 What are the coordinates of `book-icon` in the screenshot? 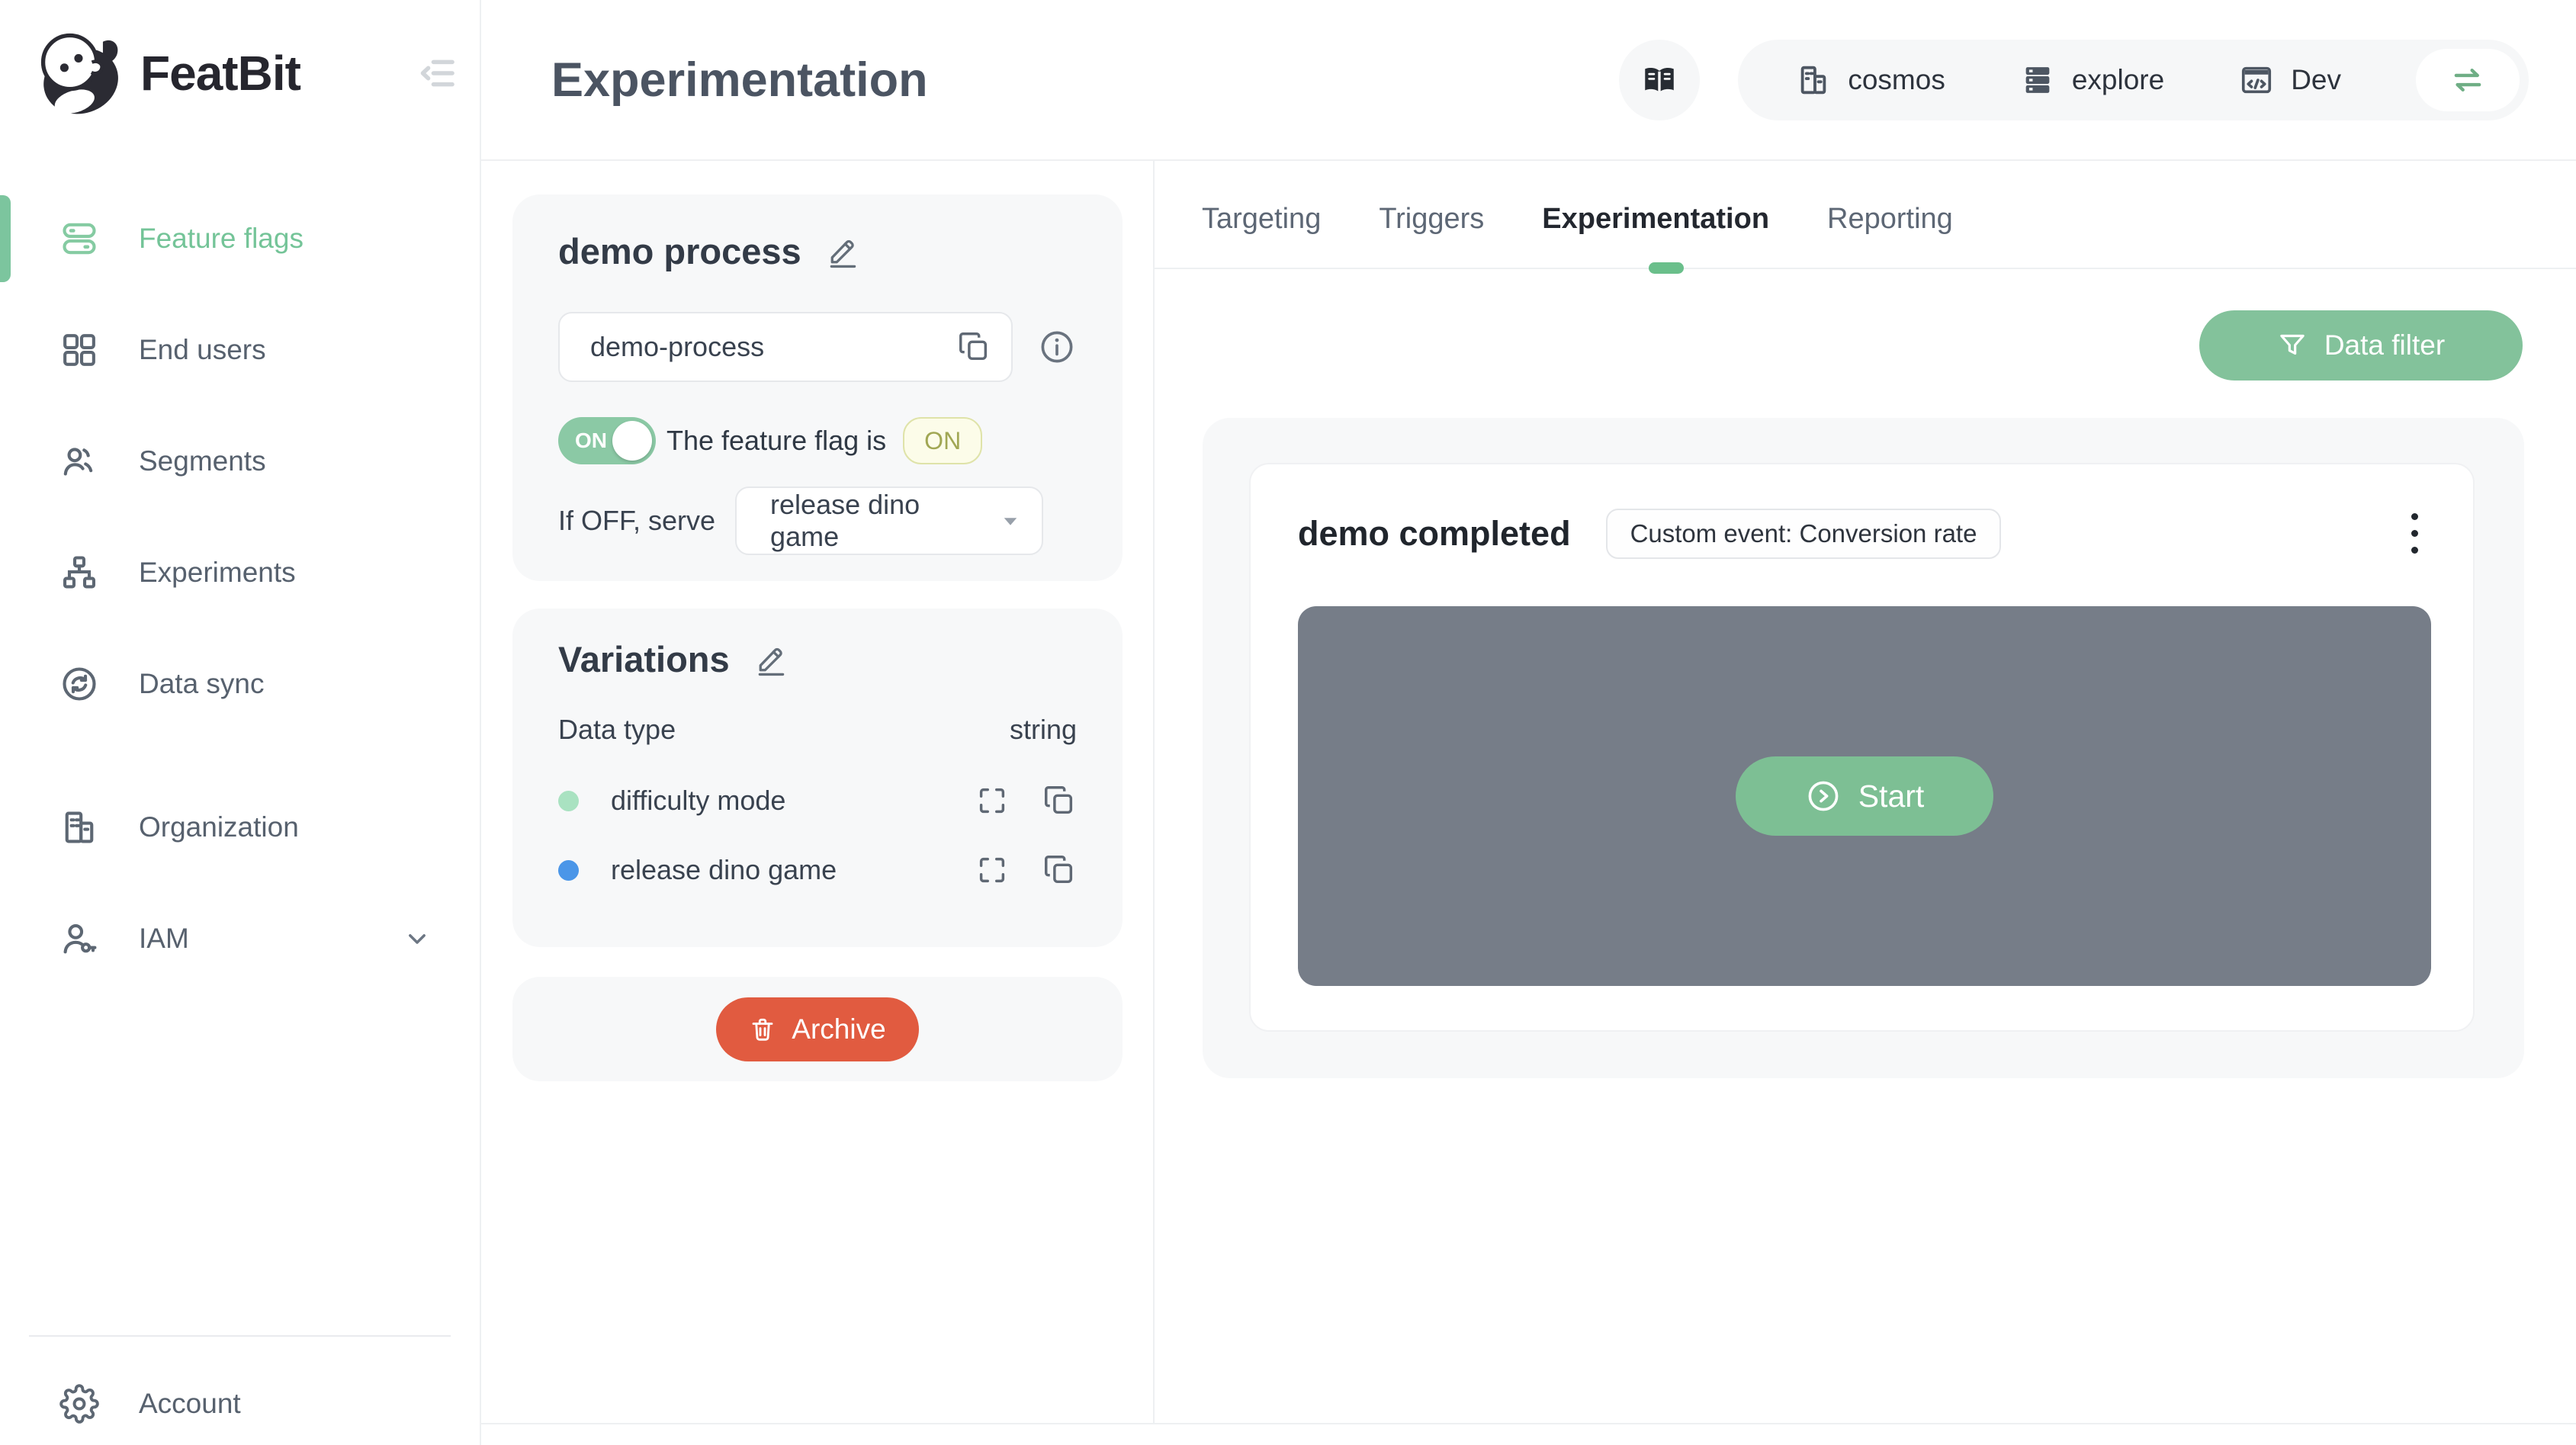 It's located at (1659, 80).